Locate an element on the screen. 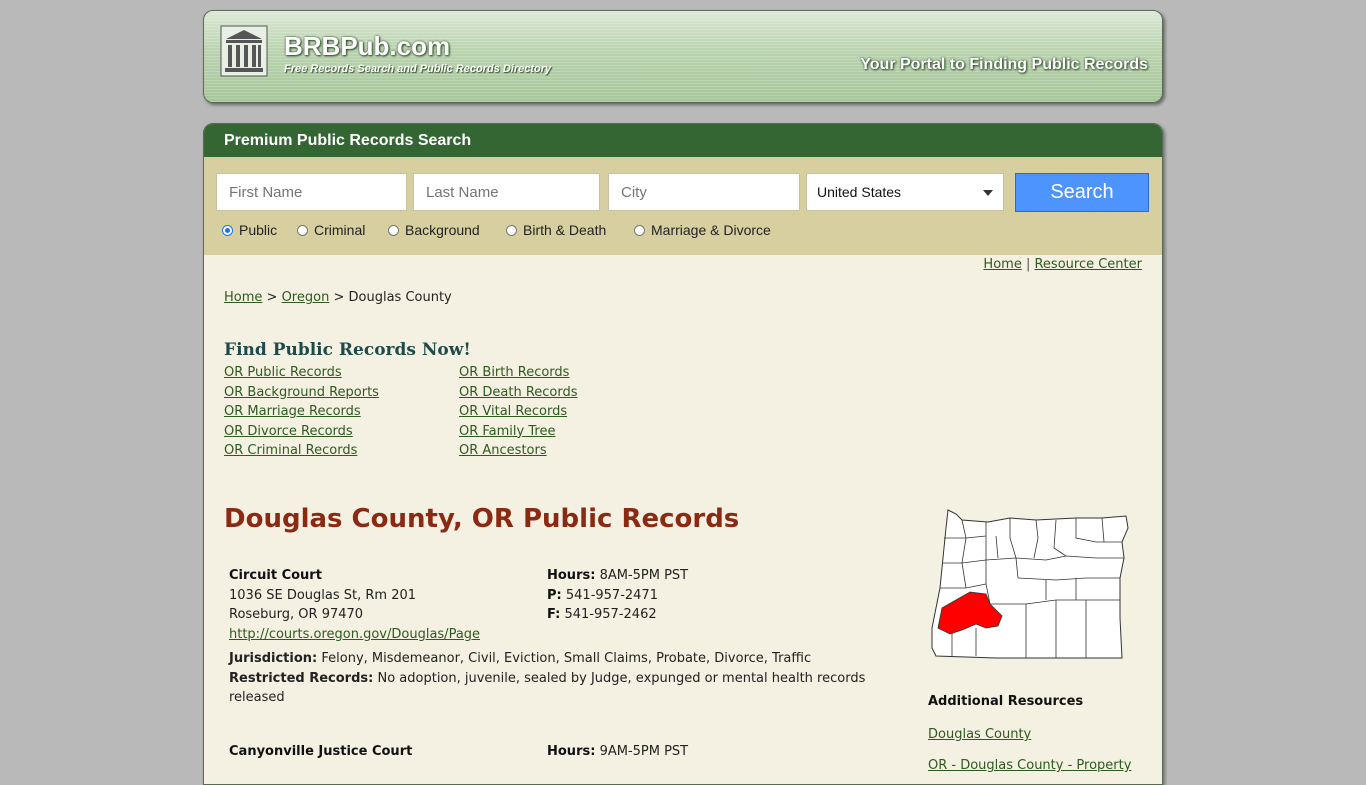 This screenshot has height=785, width=1366. radio-birth-death-label: Birth & Death is located at coordinates (565, 230).